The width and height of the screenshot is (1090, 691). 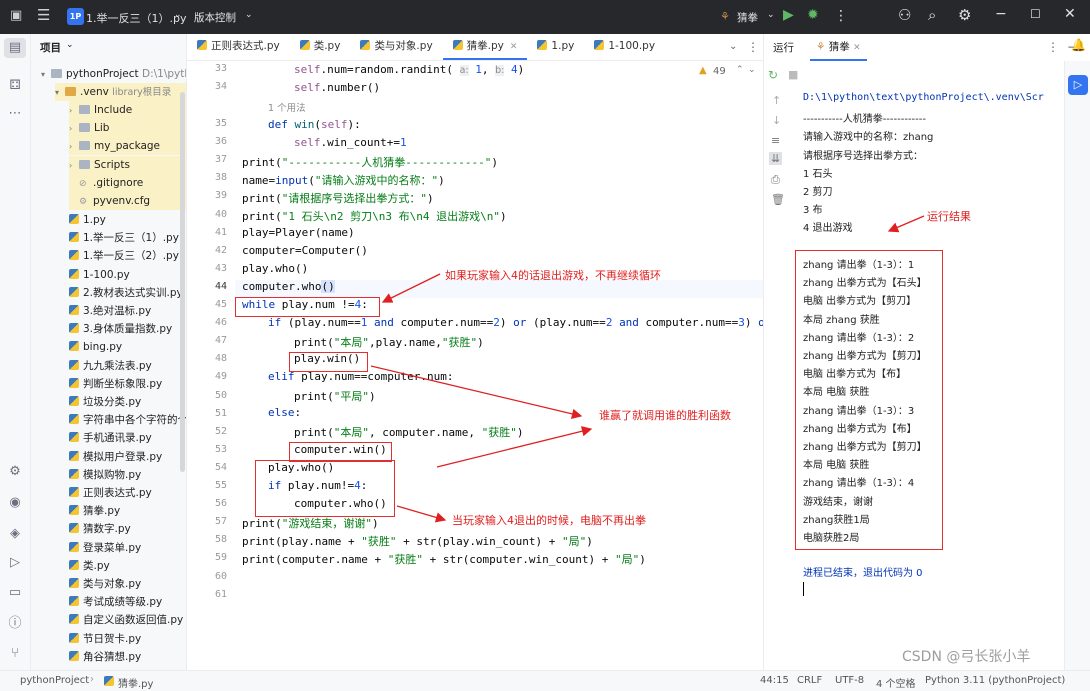 What do you see at coordinates (896, 682) in the screenshot?
I see `indent-setting: 4 个空格` at bounding box center [896, 682].